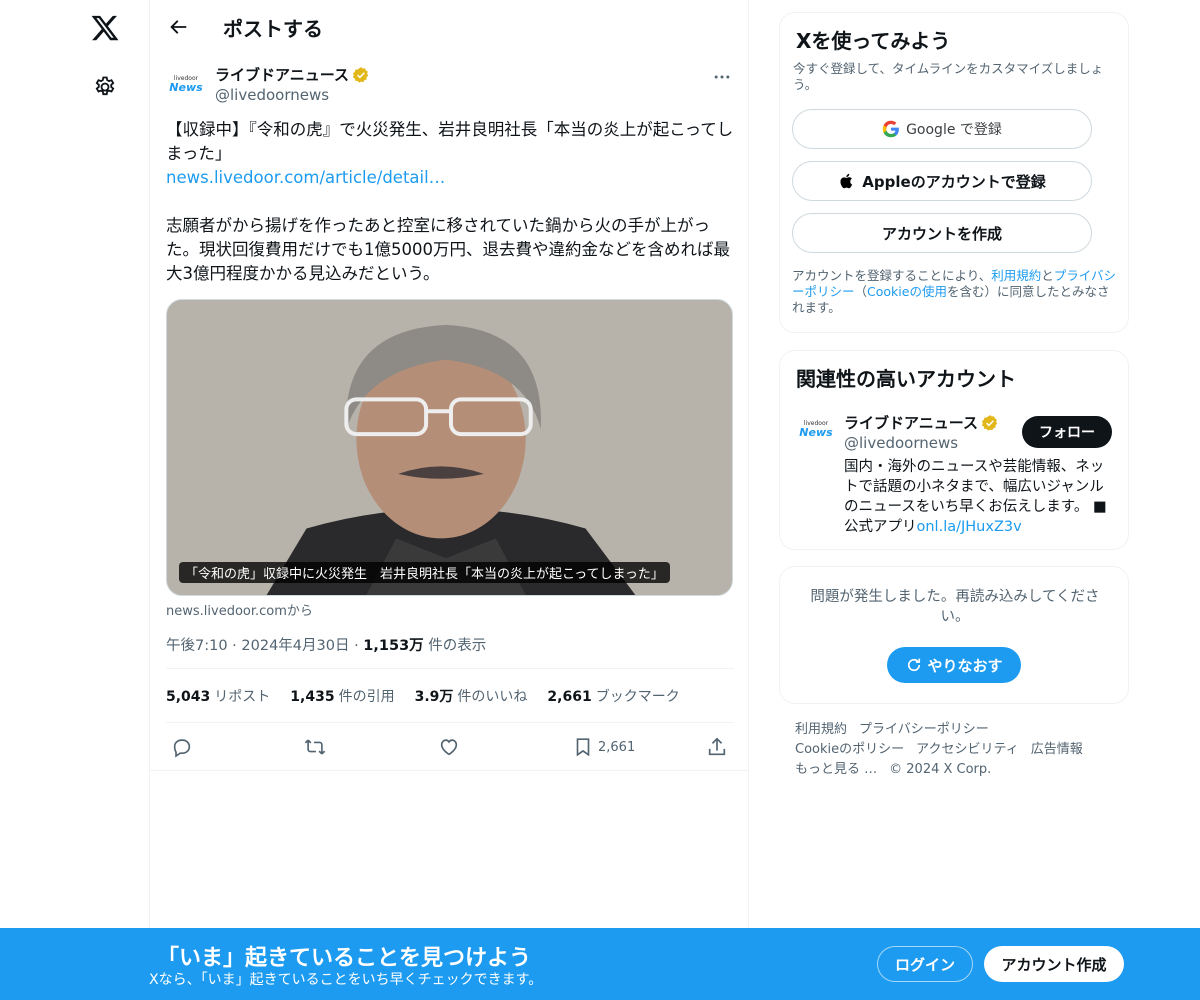 The height and width of the screenshot is (1000, 1200). I want to click on stat-bookmarks: 2,661 ブックマーク, so click(613, 696).